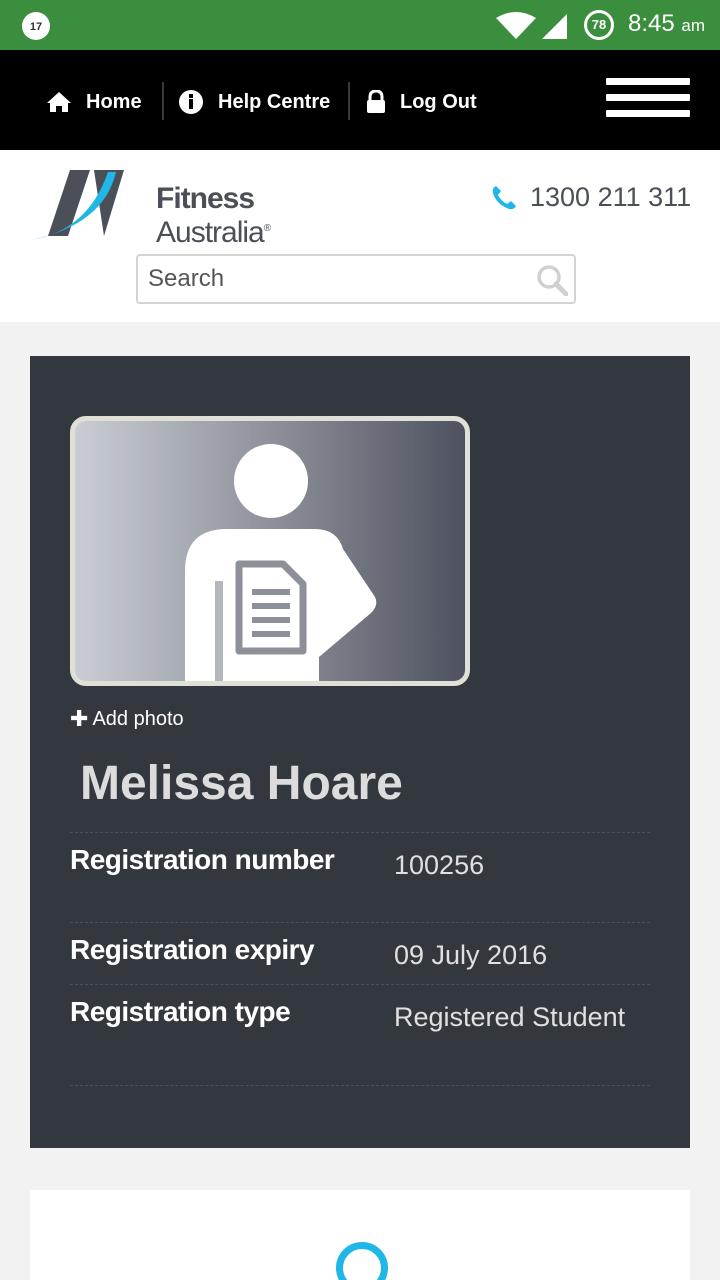  I want to click on profile-name: Melissa Hoare, so click(241, 783).